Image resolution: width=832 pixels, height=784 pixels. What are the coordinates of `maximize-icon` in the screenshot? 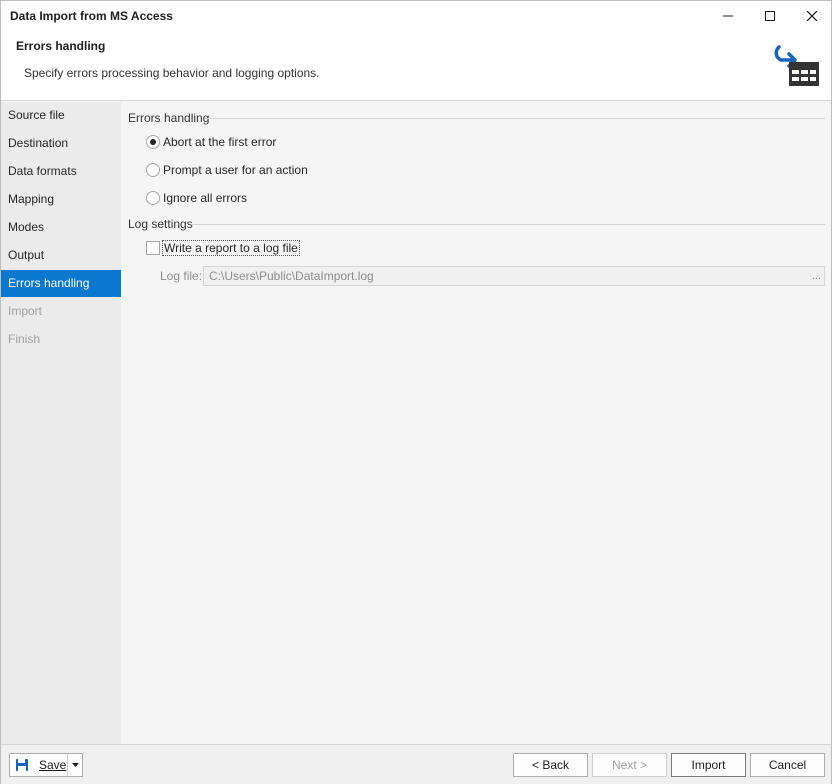 It's located at (770, 16).